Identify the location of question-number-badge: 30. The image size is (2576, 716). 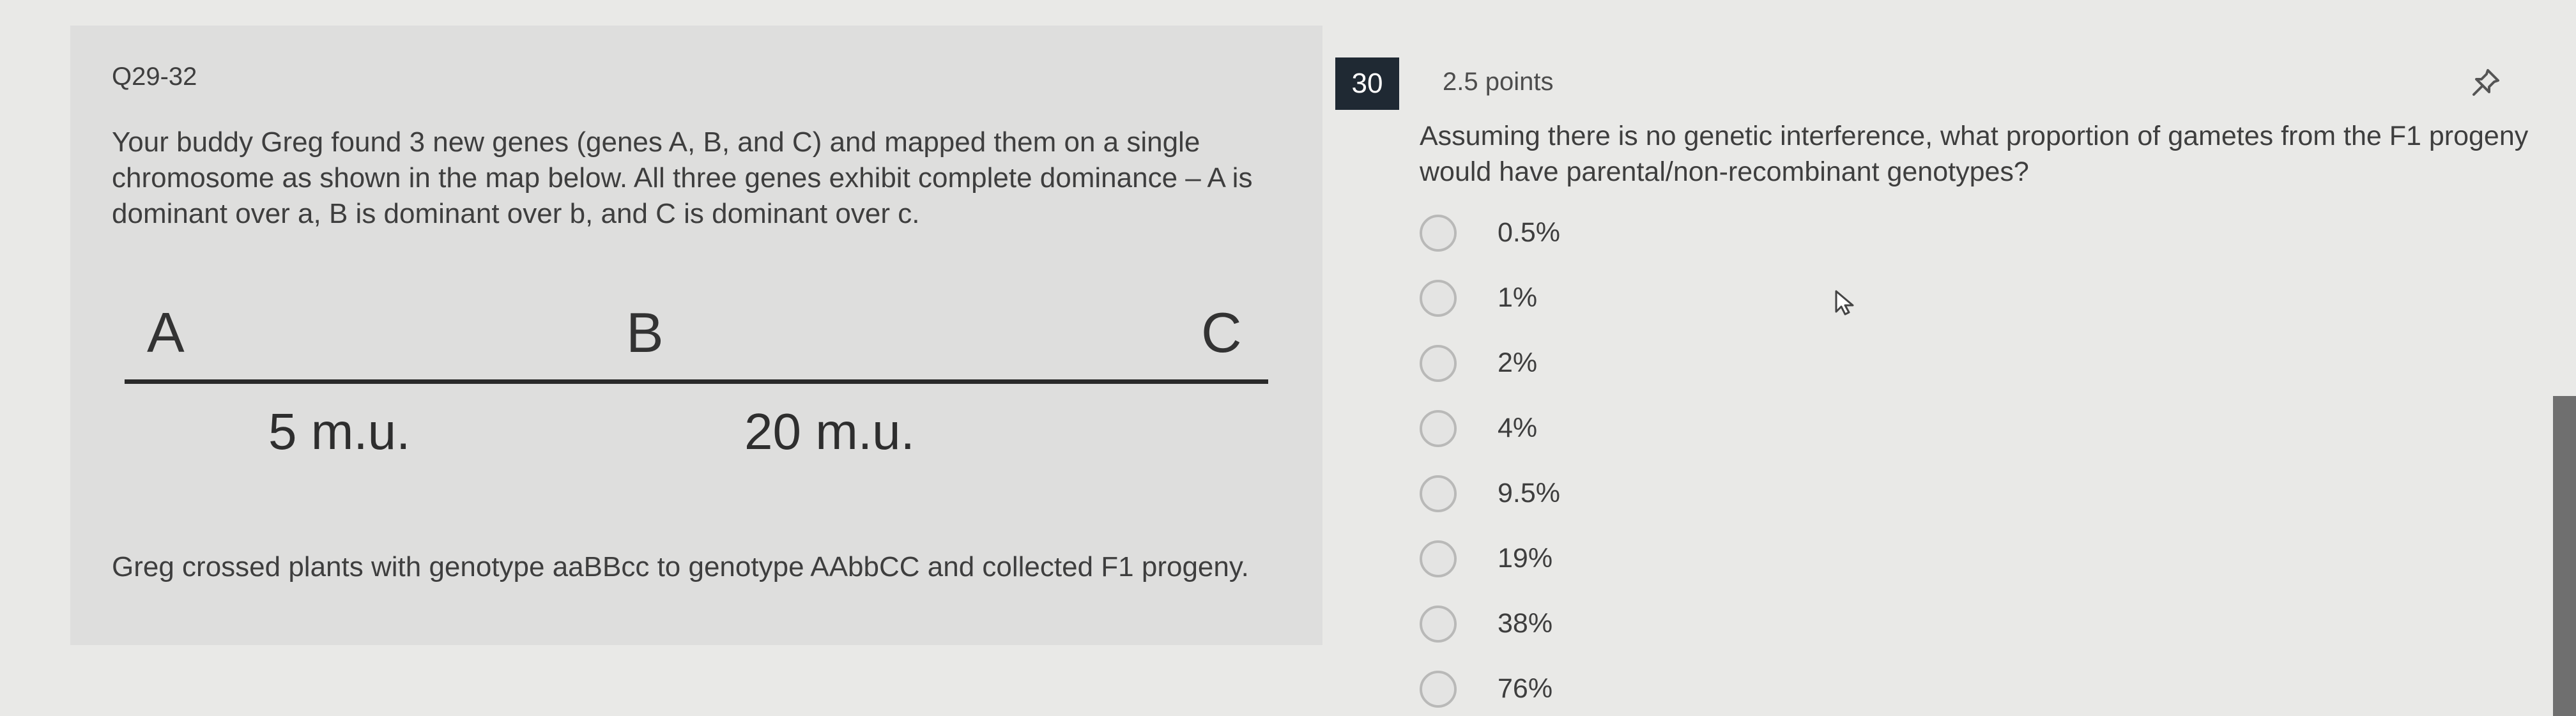
(1367, 83).